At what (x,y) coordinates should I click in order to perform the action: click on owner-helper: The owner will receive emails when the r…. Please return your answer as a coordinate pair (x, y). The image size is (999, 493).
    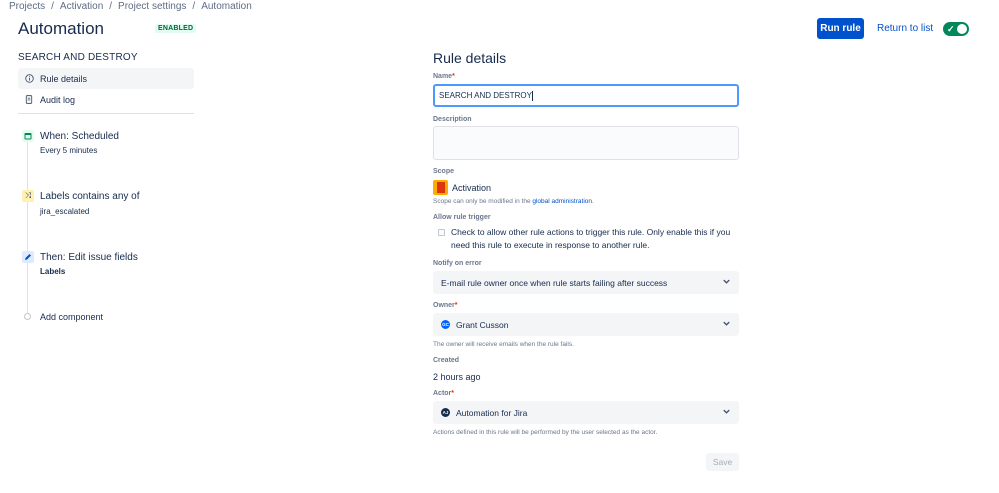
    Looking at the image, I should click on (503, 344).